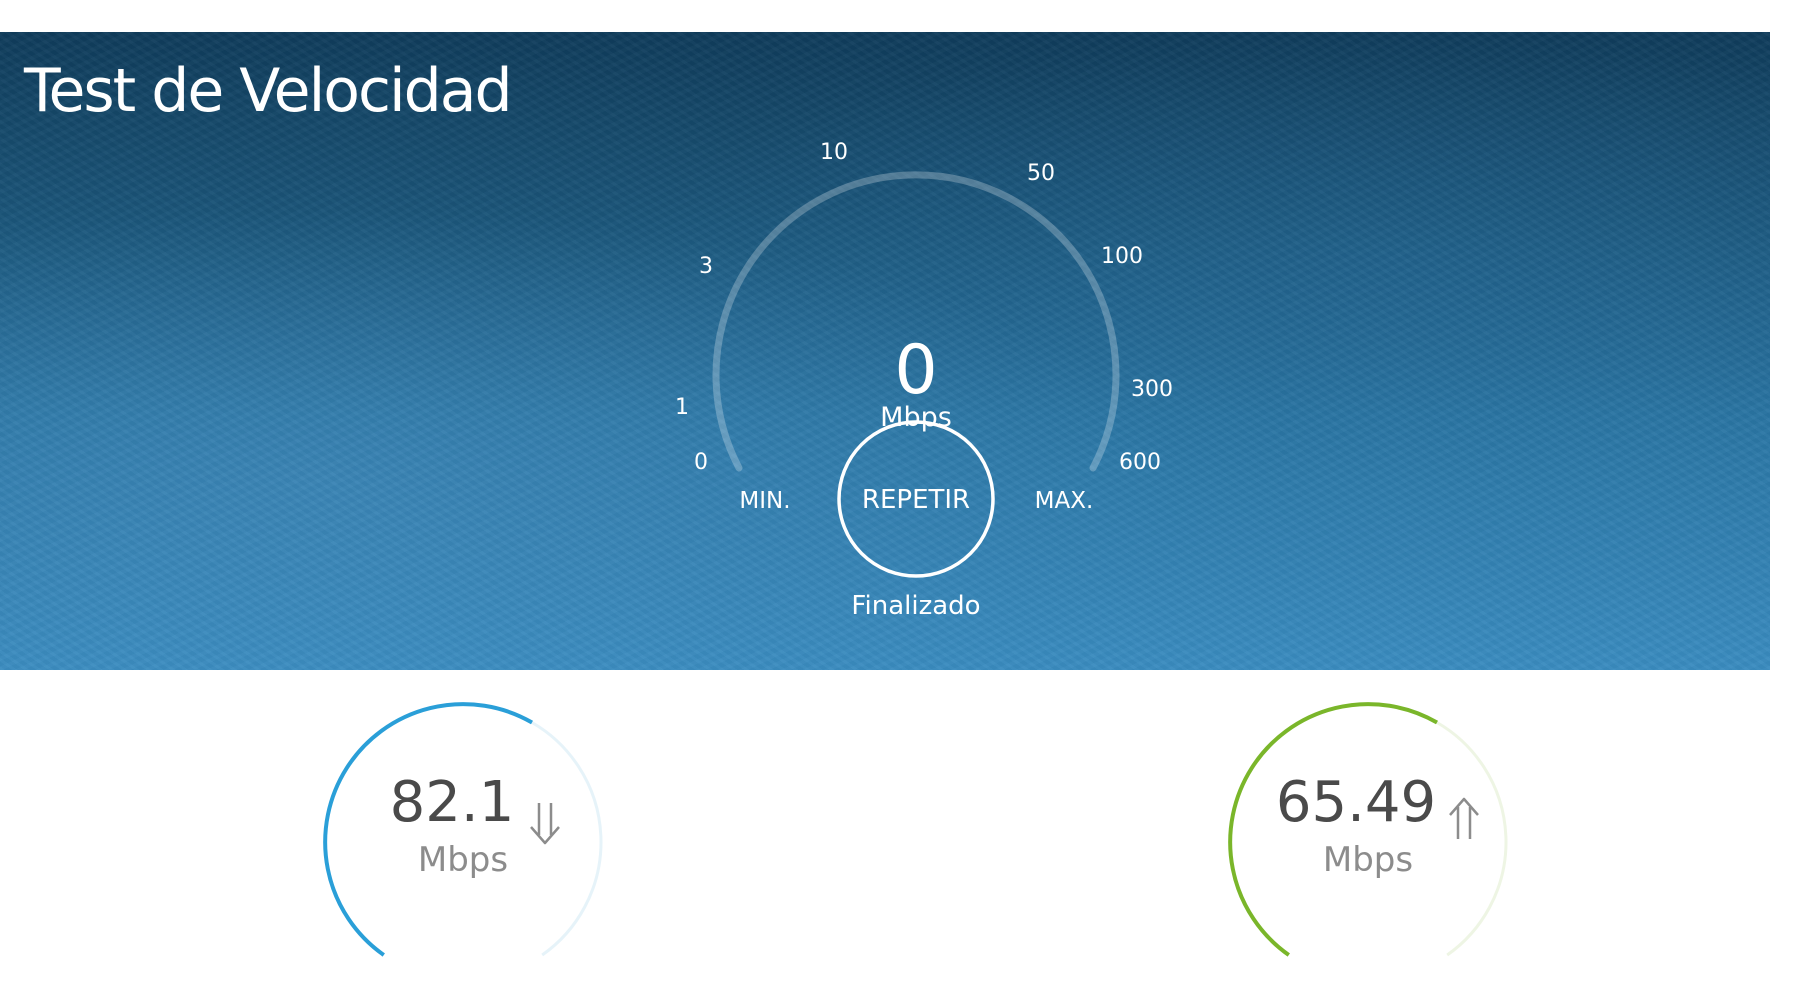 This screenshot has width=1800, height=1000. What do you see at coordinates (1152, 389) in the screenshot?
I see `gauge-tick-300: 300` at bounding box center [1152, 389].